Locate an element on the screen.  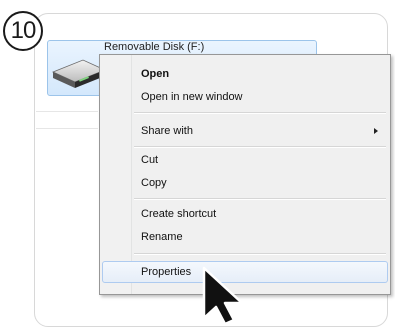
menu-item-rename: Rename is located at coordinates (245, 237).